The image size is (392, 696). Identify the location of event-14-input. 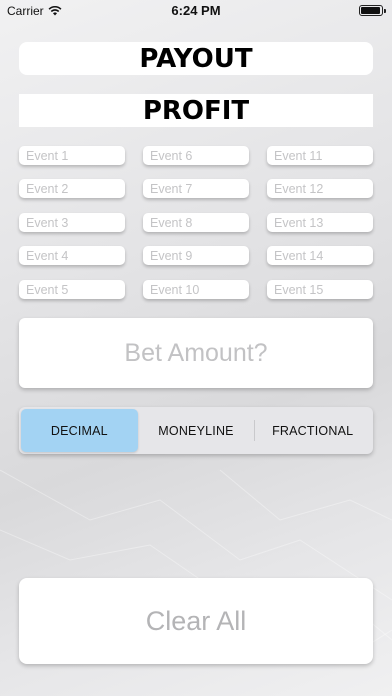
(320, 255).